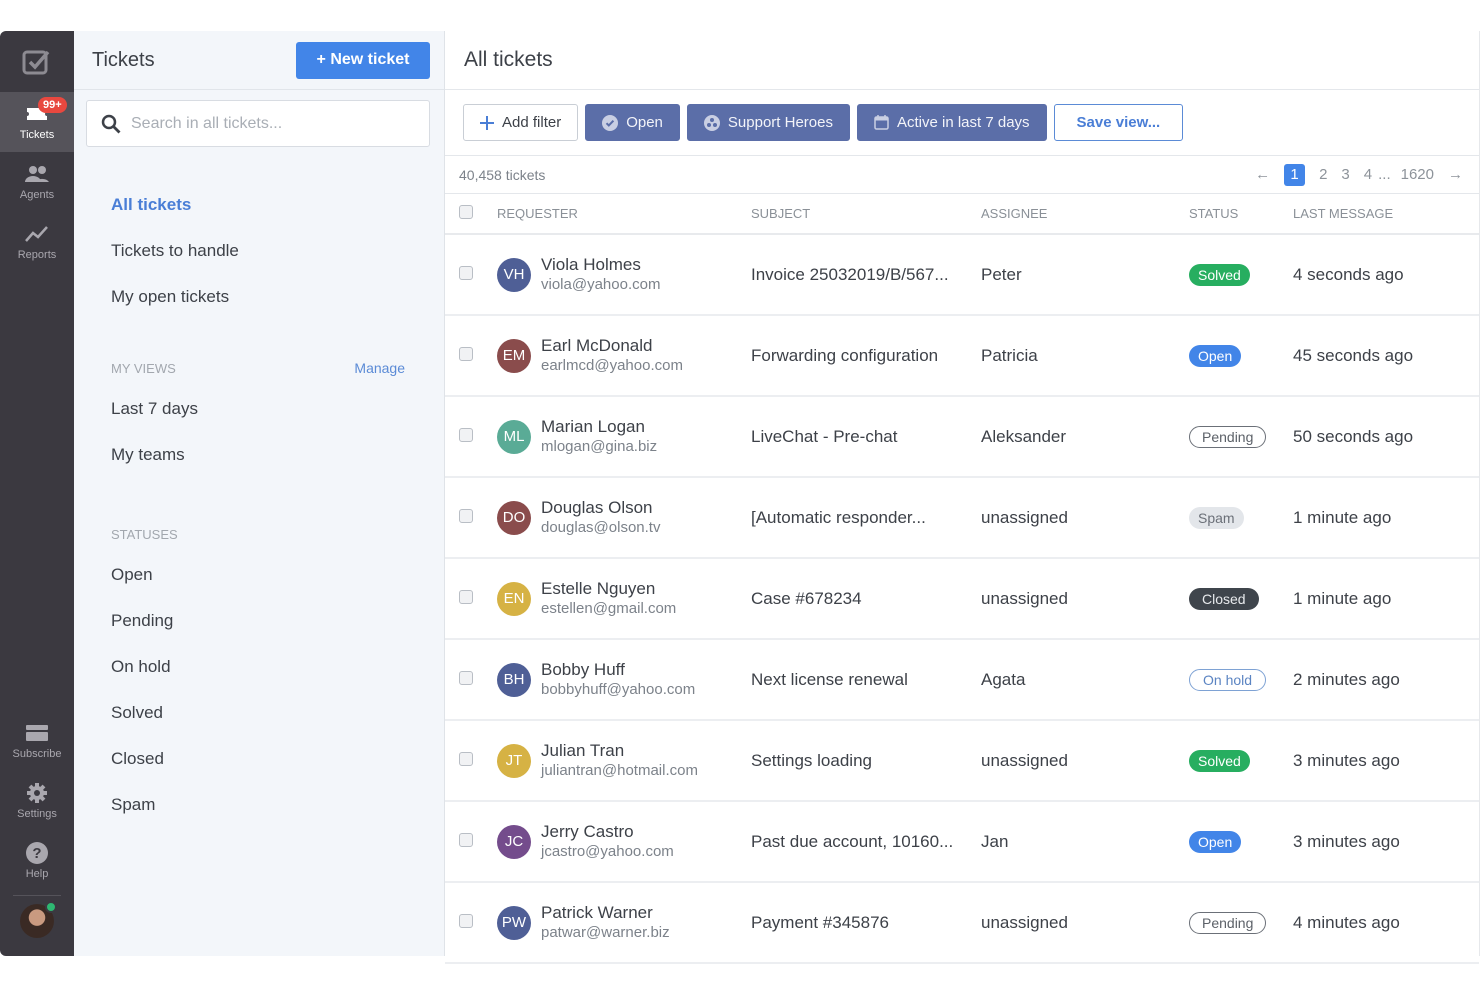  I want to click on divider, so click(37, 895).